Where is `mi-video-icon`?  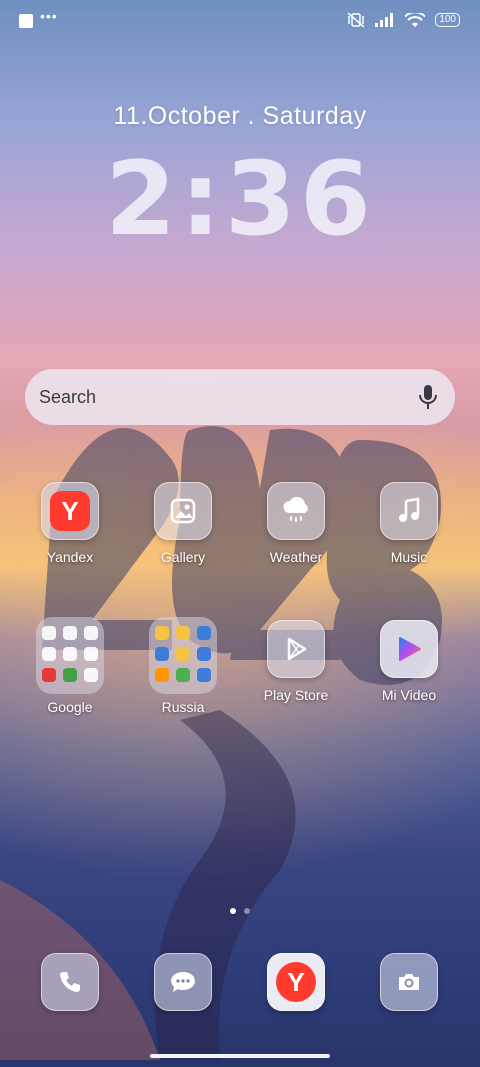
mi-video-icon is located at coordinates (409, 649).